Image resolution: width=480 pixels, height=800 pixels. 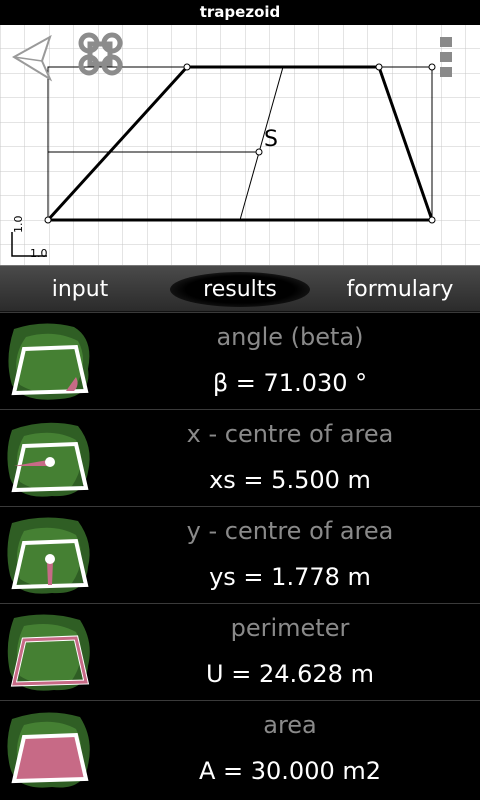 What do you see at coordinates (48, 555) in the screenshot?
I see `y-centre-icon` at bounding box center [48, 555].